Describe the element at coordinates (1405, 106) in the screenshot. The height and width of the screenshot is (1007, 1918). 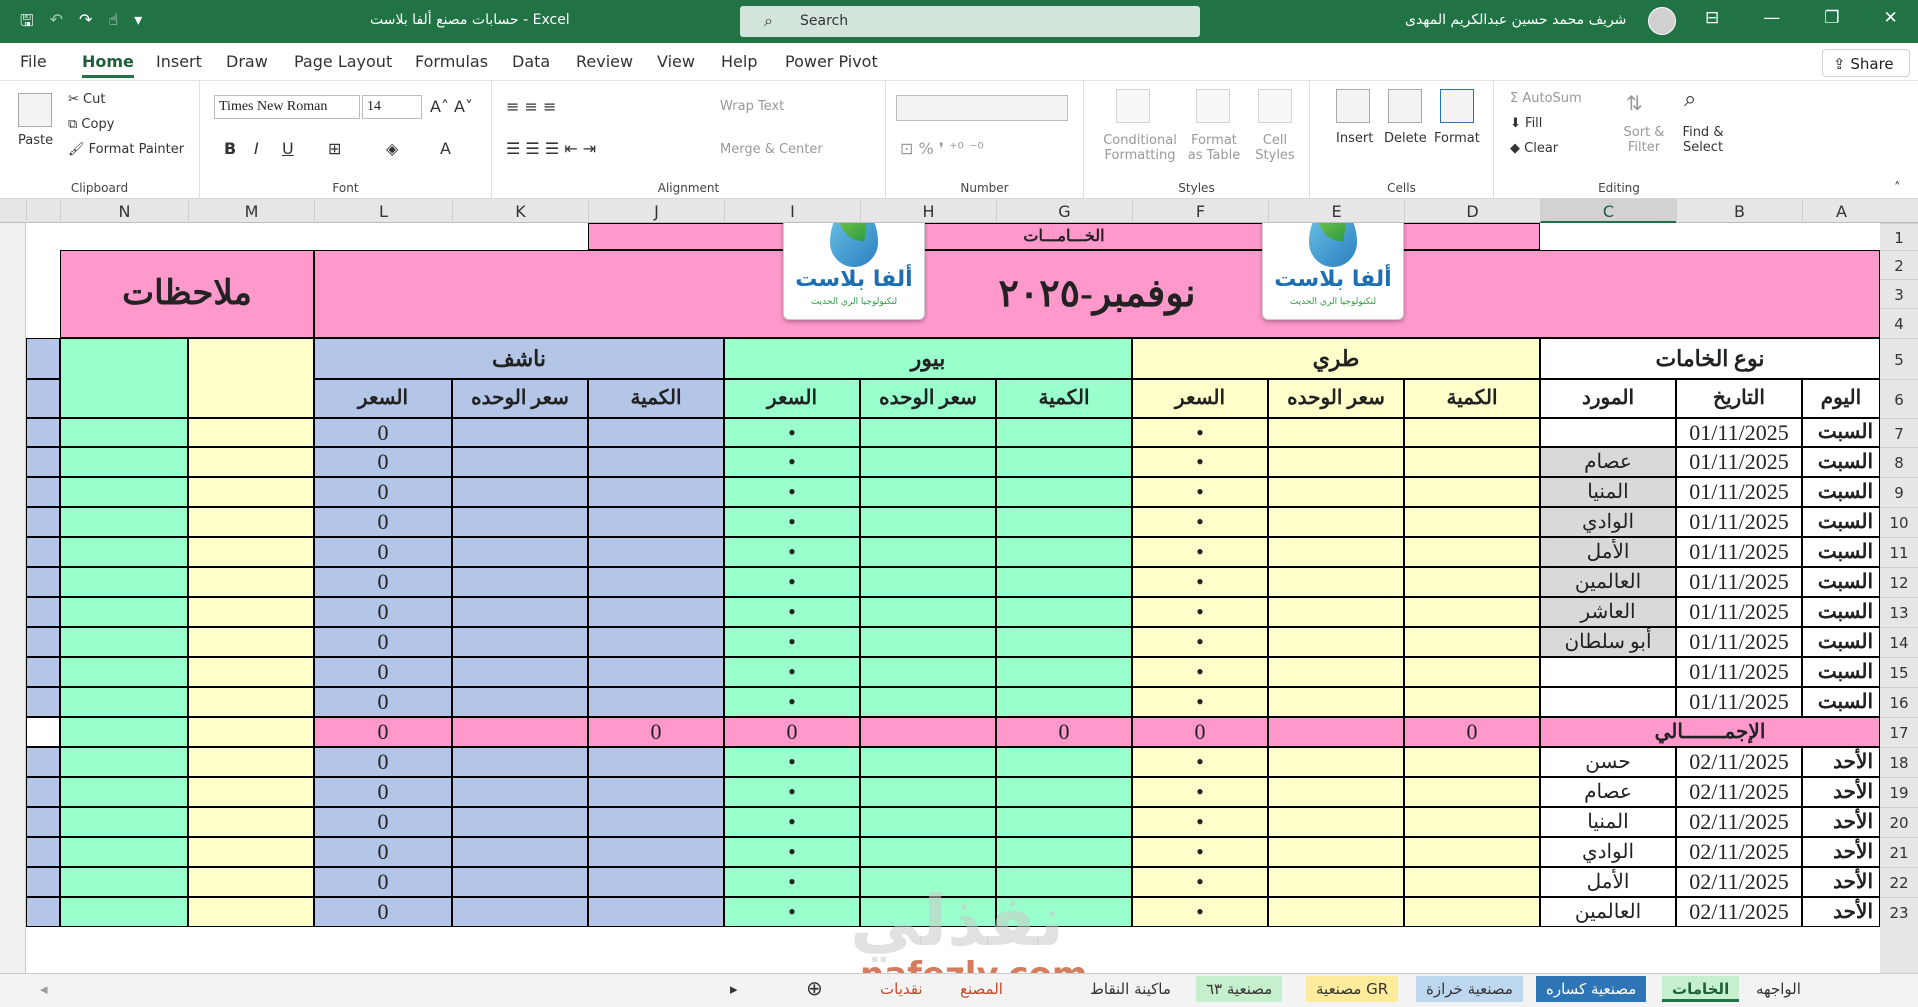
I see `delete-cells-icon` at that location.